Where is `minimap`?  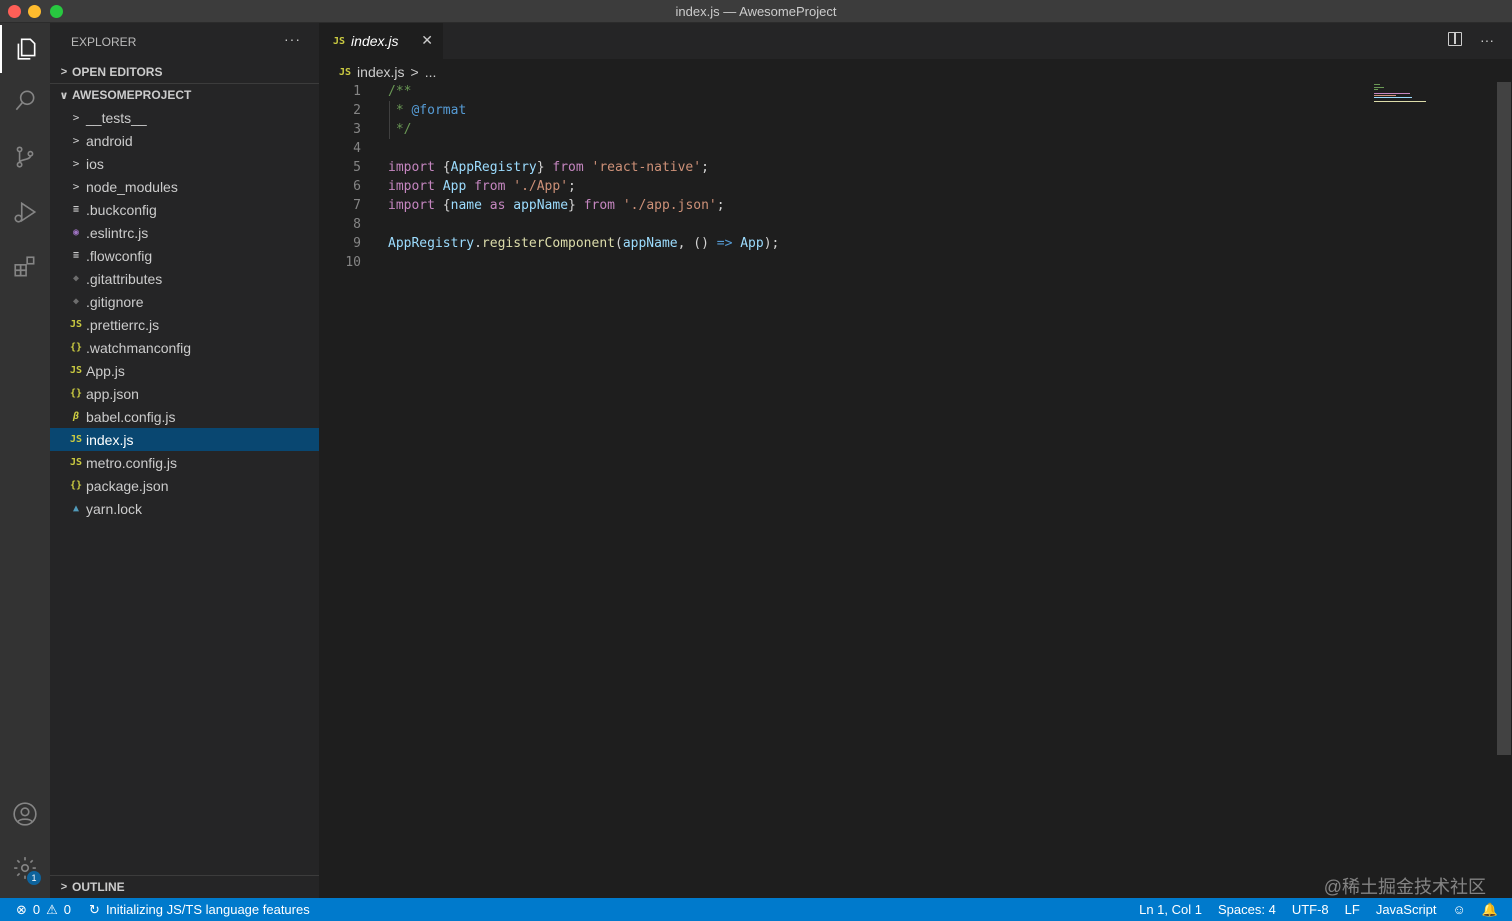
minimap is located at coordinates (1404, 94).